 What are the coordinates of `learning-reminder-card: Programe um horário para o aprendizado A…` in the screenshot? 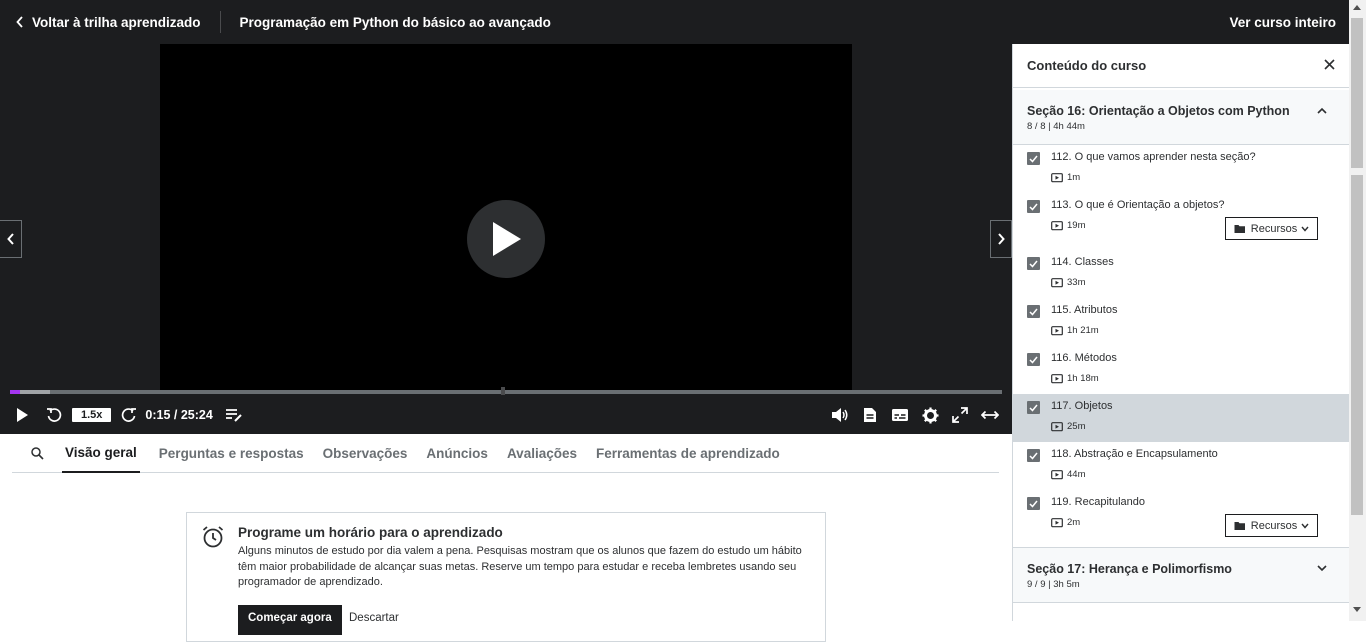 It's located at (506, 577).